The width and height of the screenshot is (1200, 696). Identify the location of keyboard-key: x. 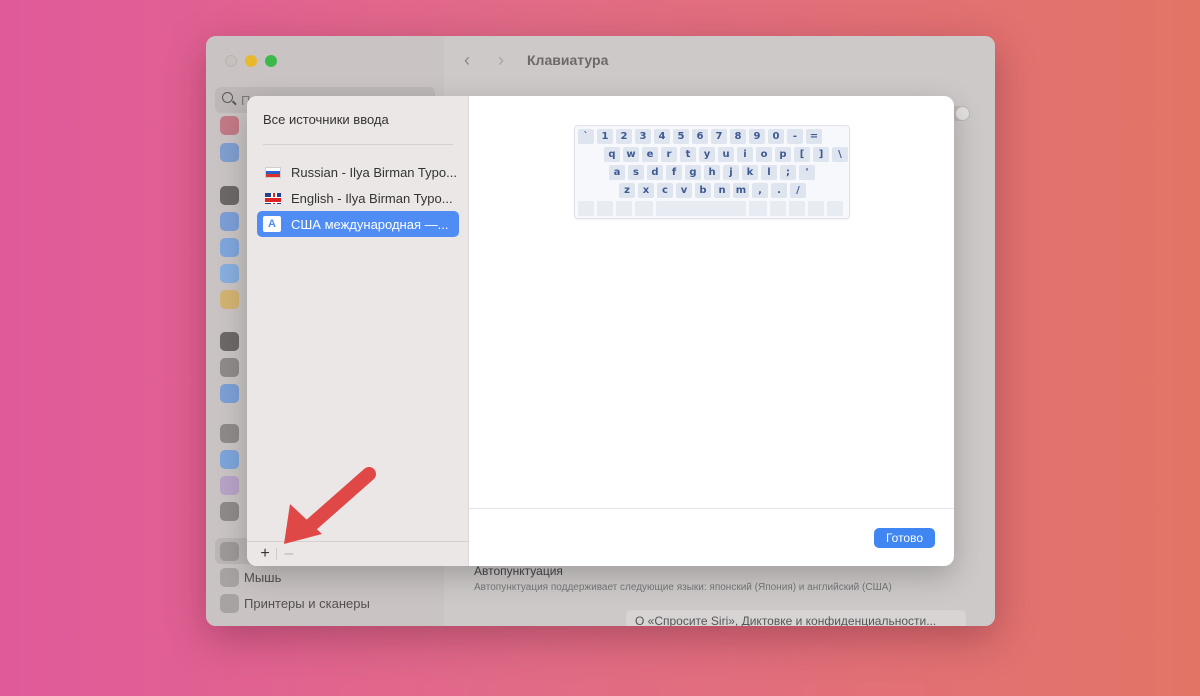
(646, 190).